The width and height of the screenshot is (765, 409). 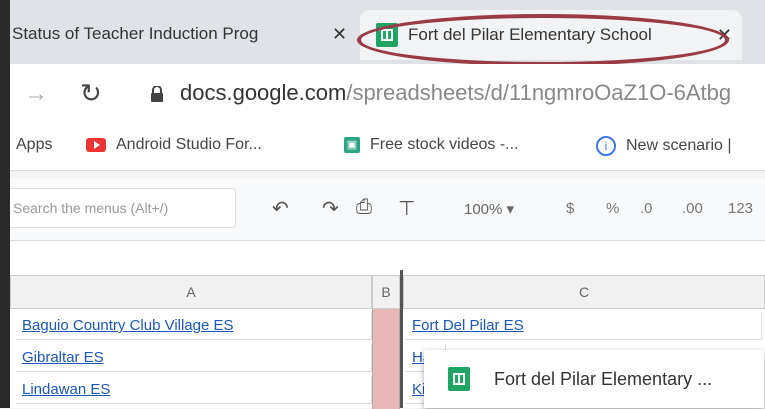 I want to click on increase-decimal-button: .00, so click(x=692, y=208).